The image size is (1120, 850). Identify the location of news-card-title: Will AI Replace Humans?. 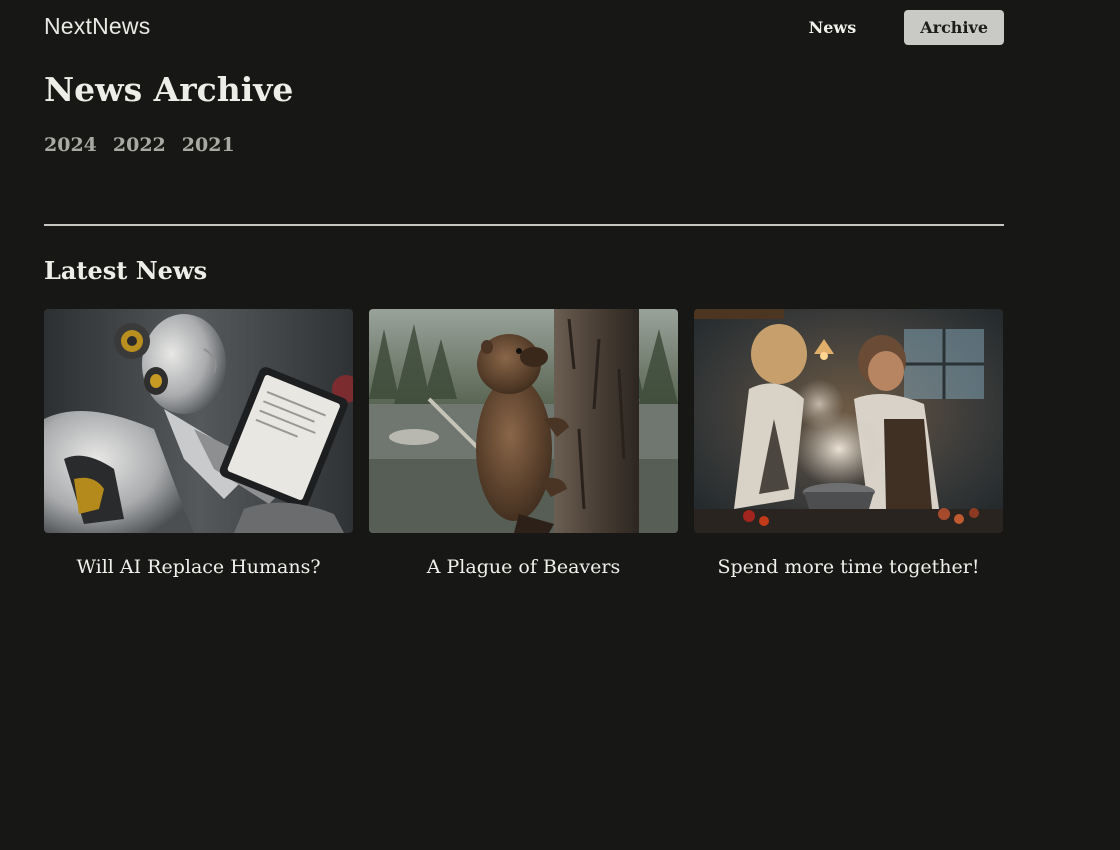
(198, 567).